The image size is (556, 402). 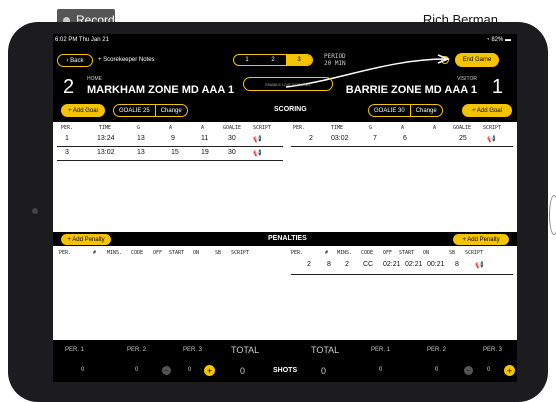 I want to click on visitor-p3-shots: 0, so click(x=489, y=370).